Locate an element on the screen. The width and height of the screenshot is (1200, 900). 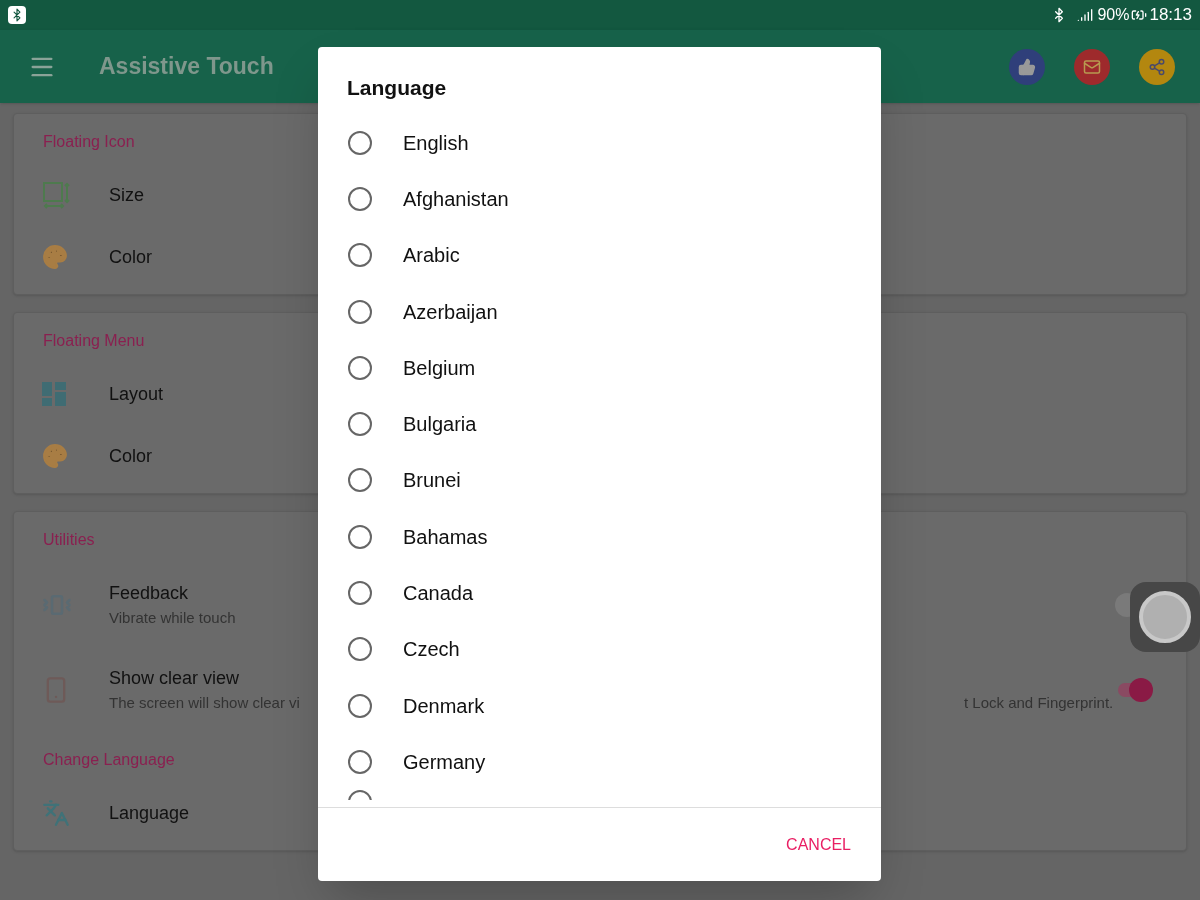
battery-percent: 90% is located at coordinates (1113, 15).